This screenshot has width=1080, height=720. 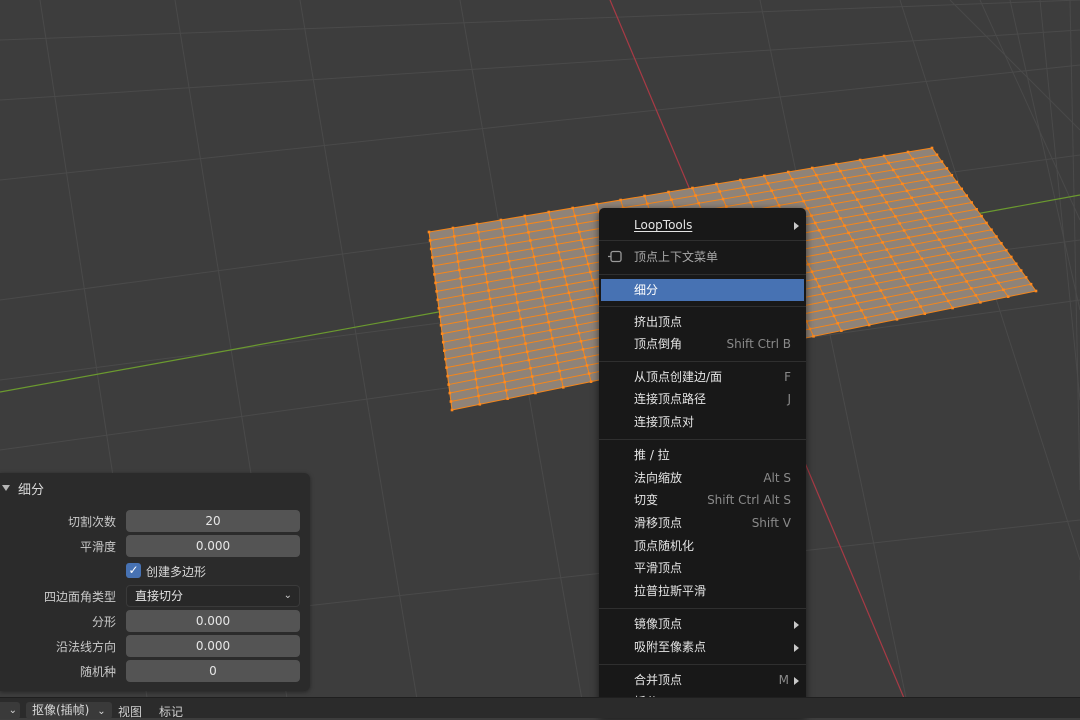 What do you see at coordinates (176, 571) in the screenshot?
I see `create-ngons-label: 创建多边形` at bounding box center [176, 571].